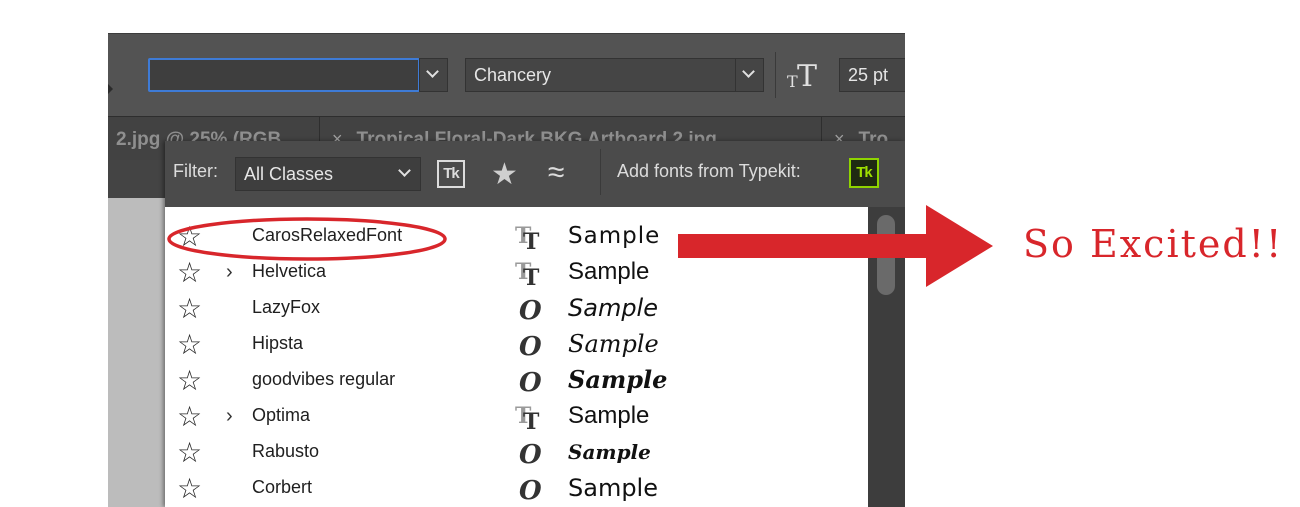 The height and width of the screenshot is (507, 1300). Describe the element at coordinates (1153, 244) in the screenshot. I see `annotation-text: So Excited!!` at that location.